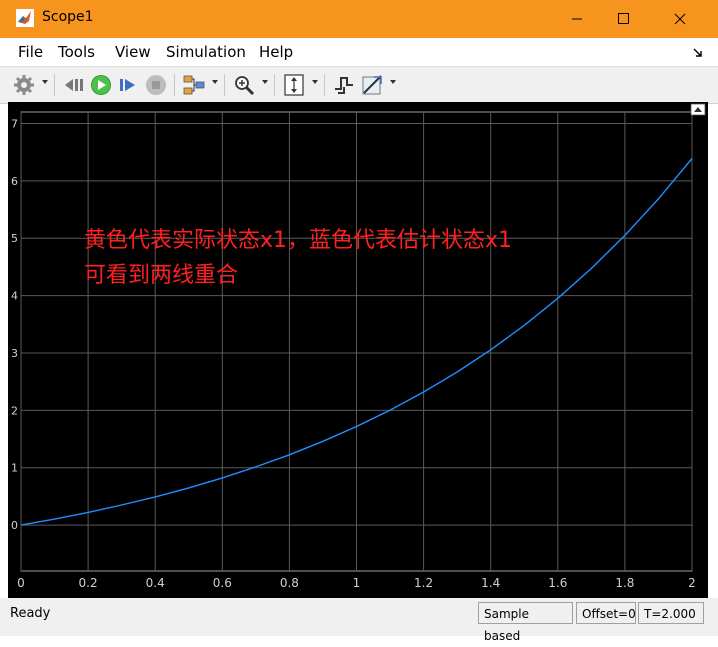 The image size is (718, 647). What do you see at coordinates (624, 583) in the screenshot?
I see `x-tick-label: 1.8` at bounding box center [624, 583].